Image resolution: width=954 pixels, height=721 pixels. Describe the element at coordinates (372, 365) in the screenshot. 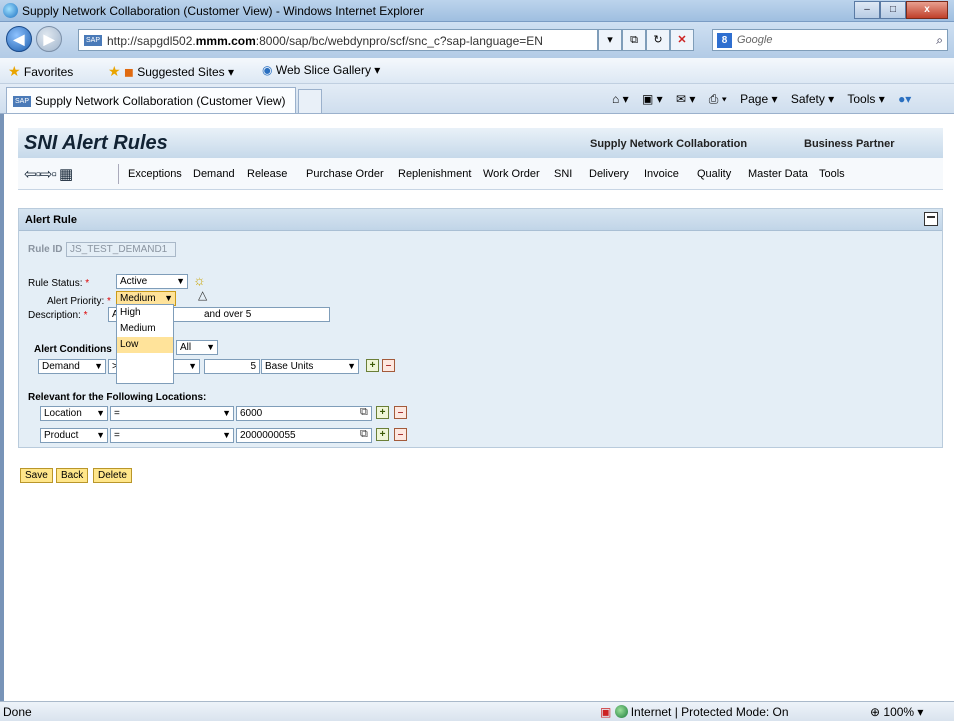

I see `add-condition-icon: +` at that location.